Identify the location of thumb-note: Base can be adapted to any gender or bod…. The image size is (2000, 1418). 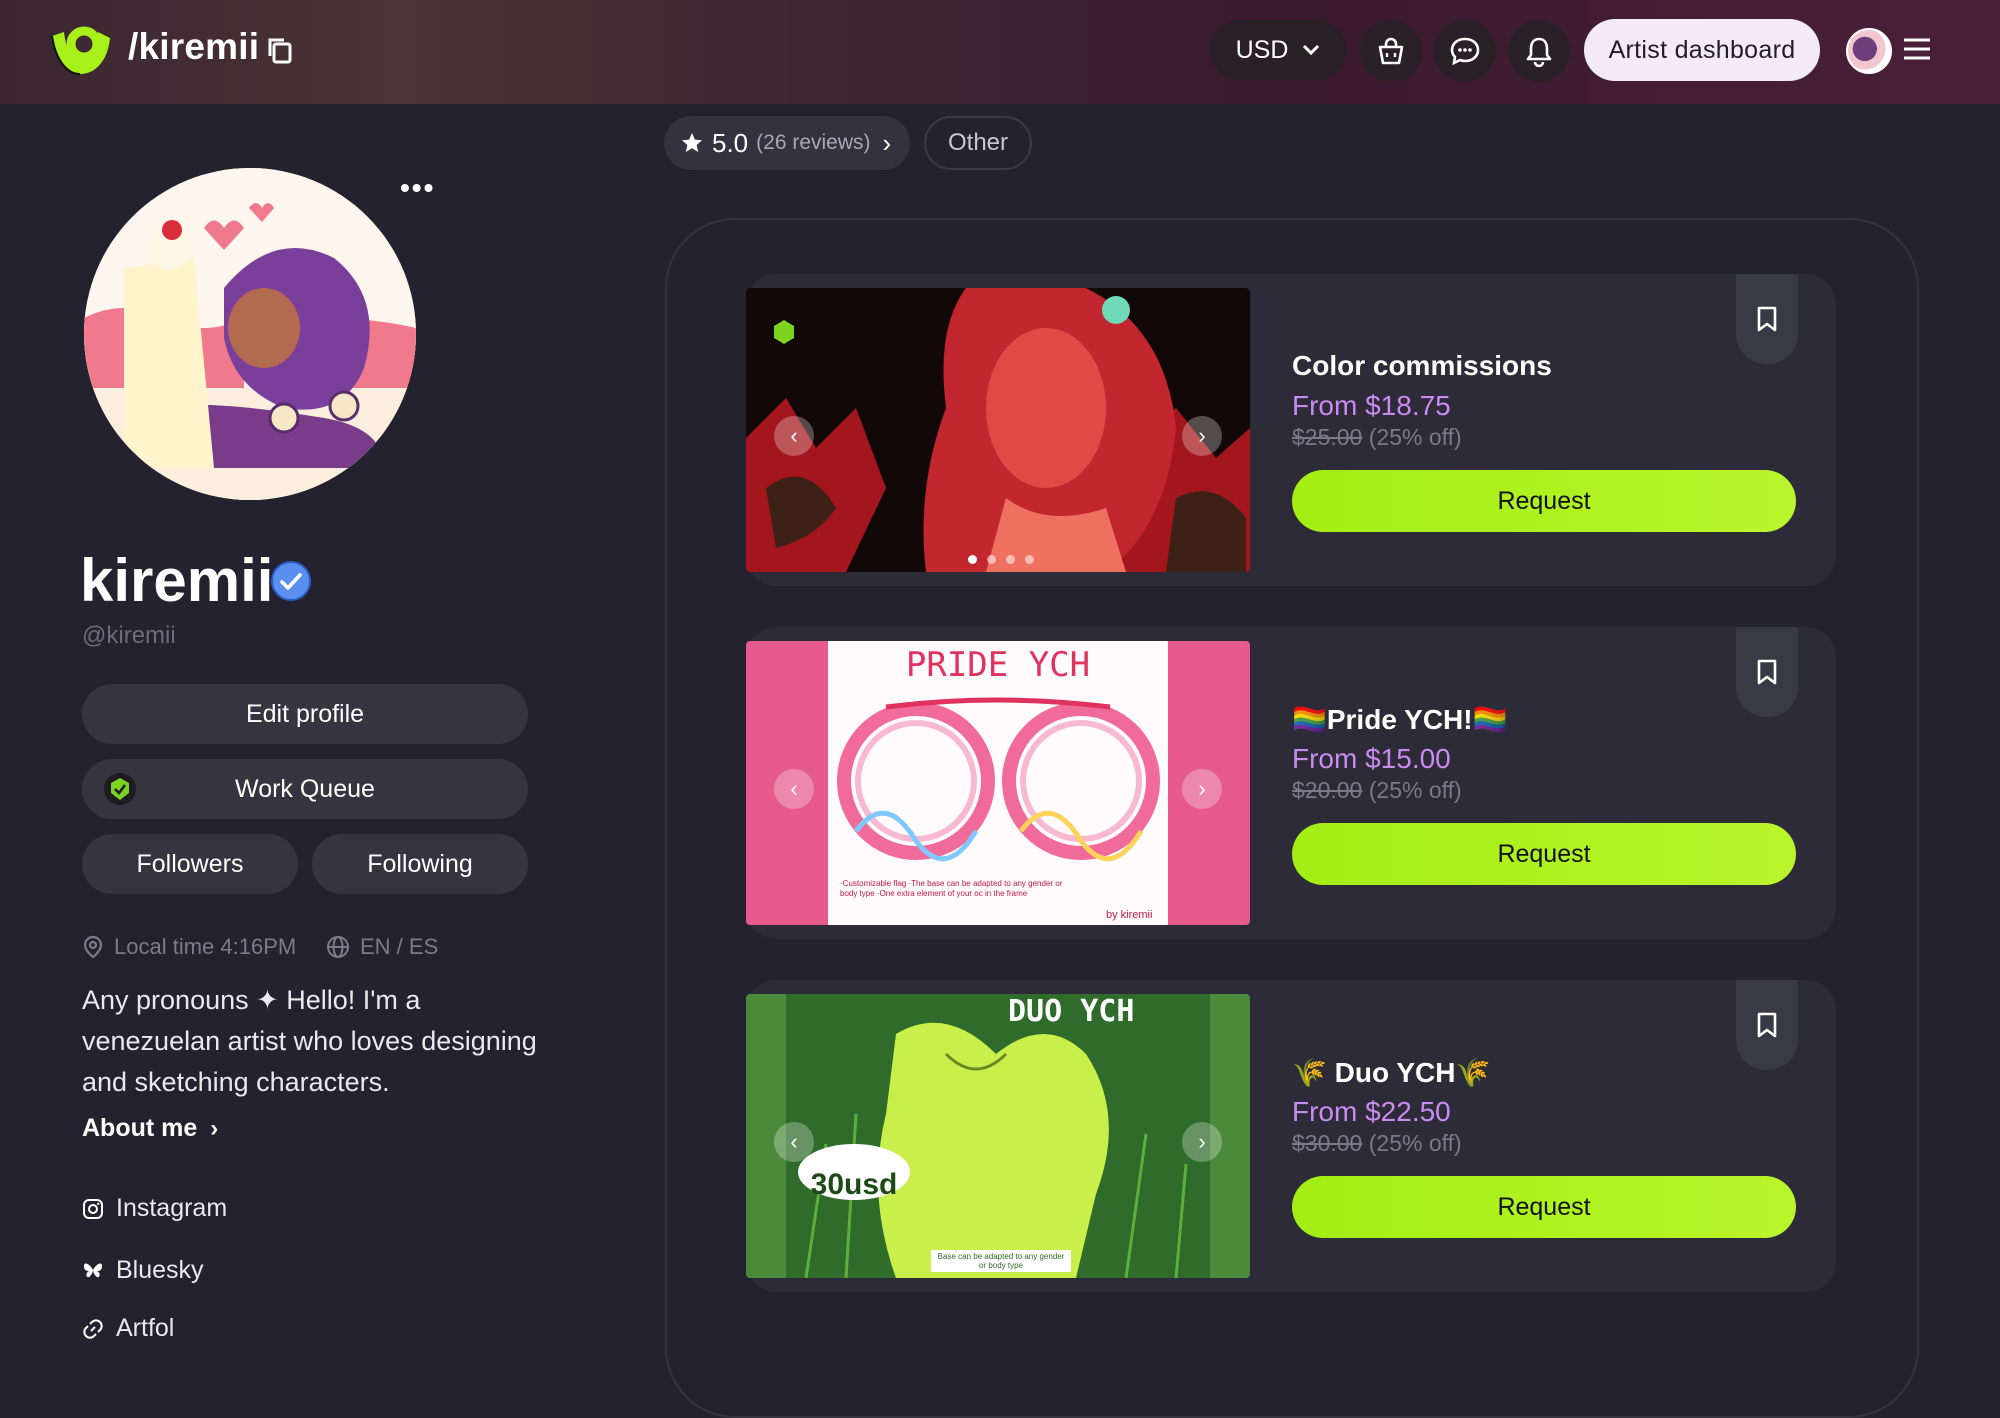
(1001, 1261).